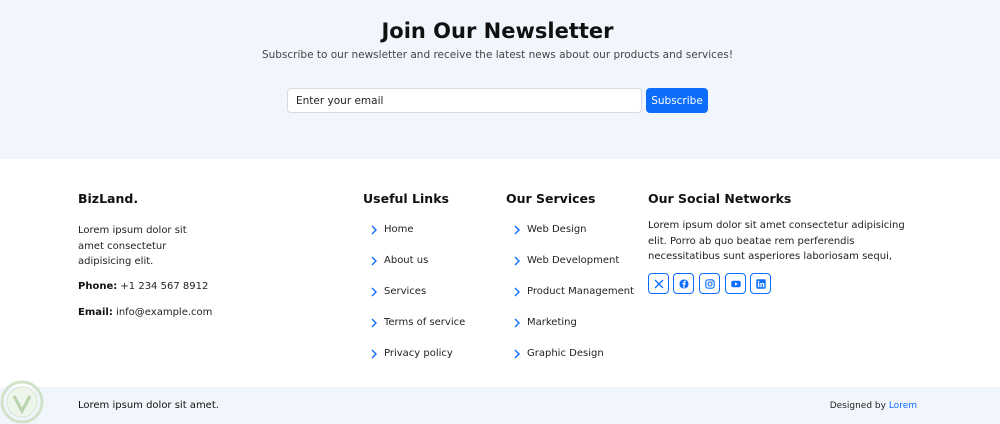  Describe the element at coordinates (580, 292) in the screenshot. I see `service-link-label: Product Management` at that location.